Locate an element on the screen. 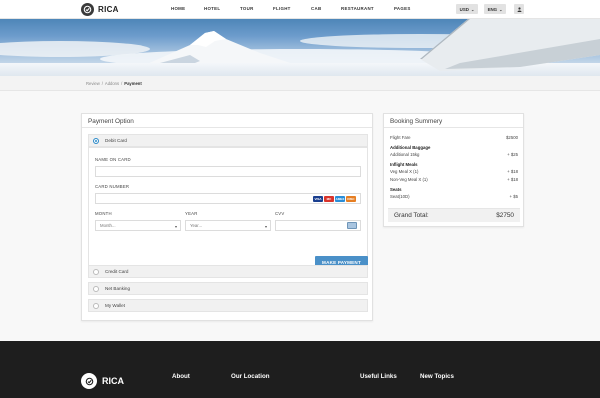  breadcrumb: Review / Addons / Payment is located at coordinates (114, 83).